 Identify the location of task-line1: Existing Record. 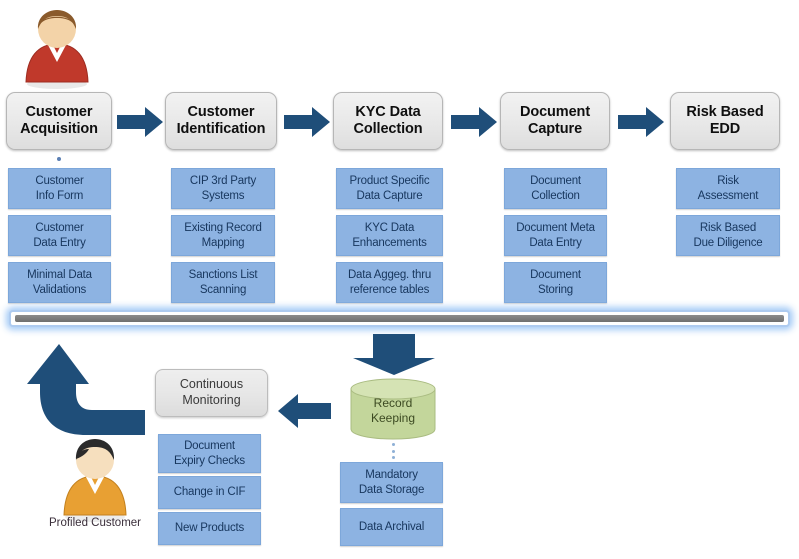
(223, 228).